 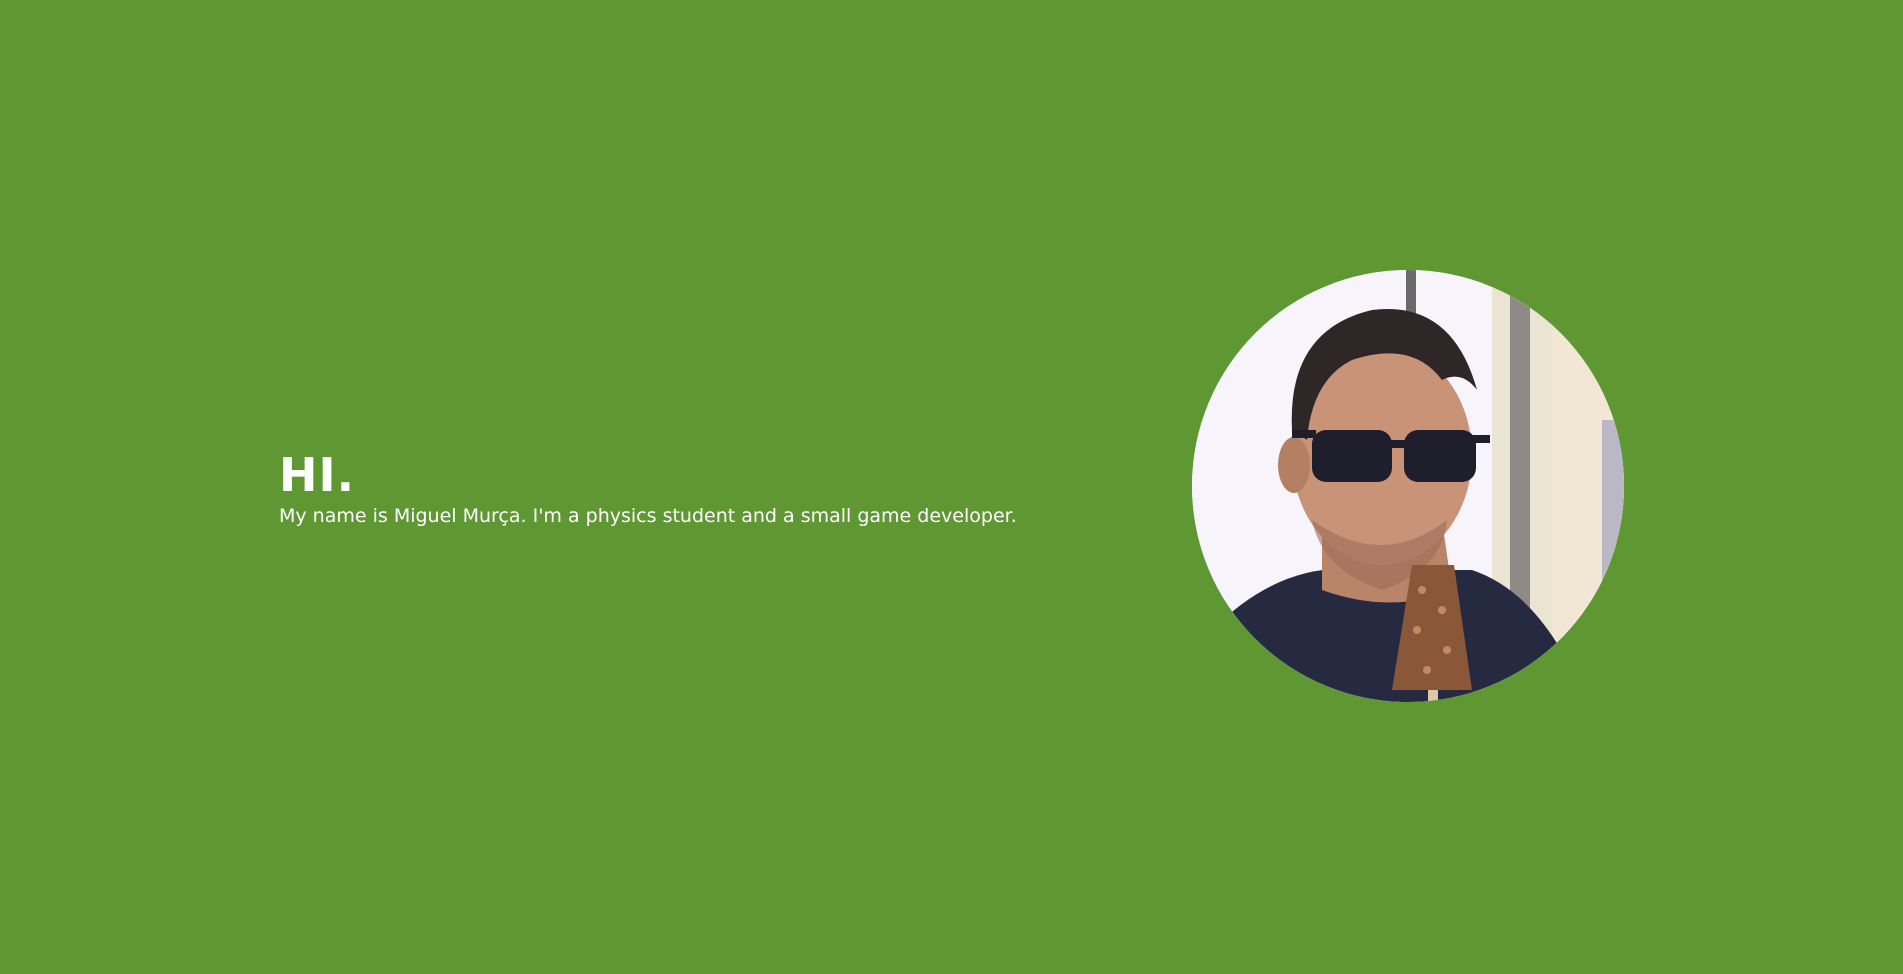 I want to click on profile-photo, so click(x=1408, y=486).